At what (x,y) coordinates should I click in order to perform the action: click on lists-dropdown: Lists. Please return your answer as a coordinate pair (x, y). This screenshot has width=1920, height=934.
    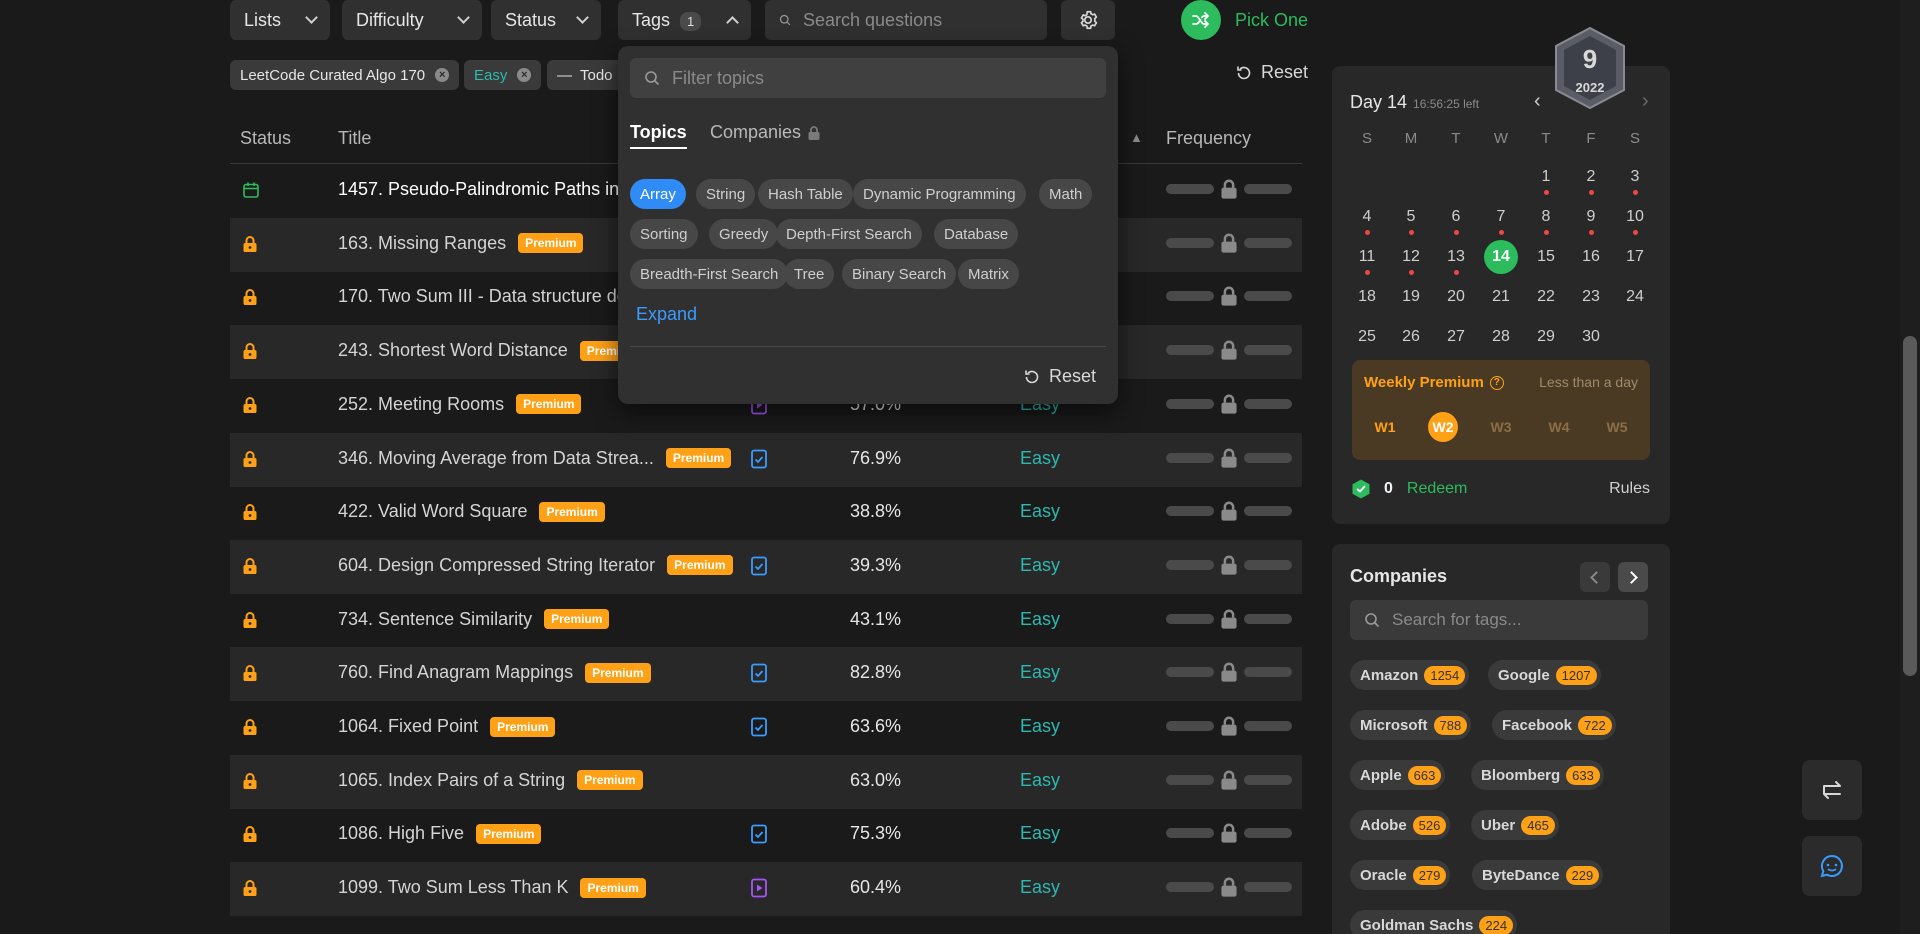
    Looking at the image, I should click on (280, 20).